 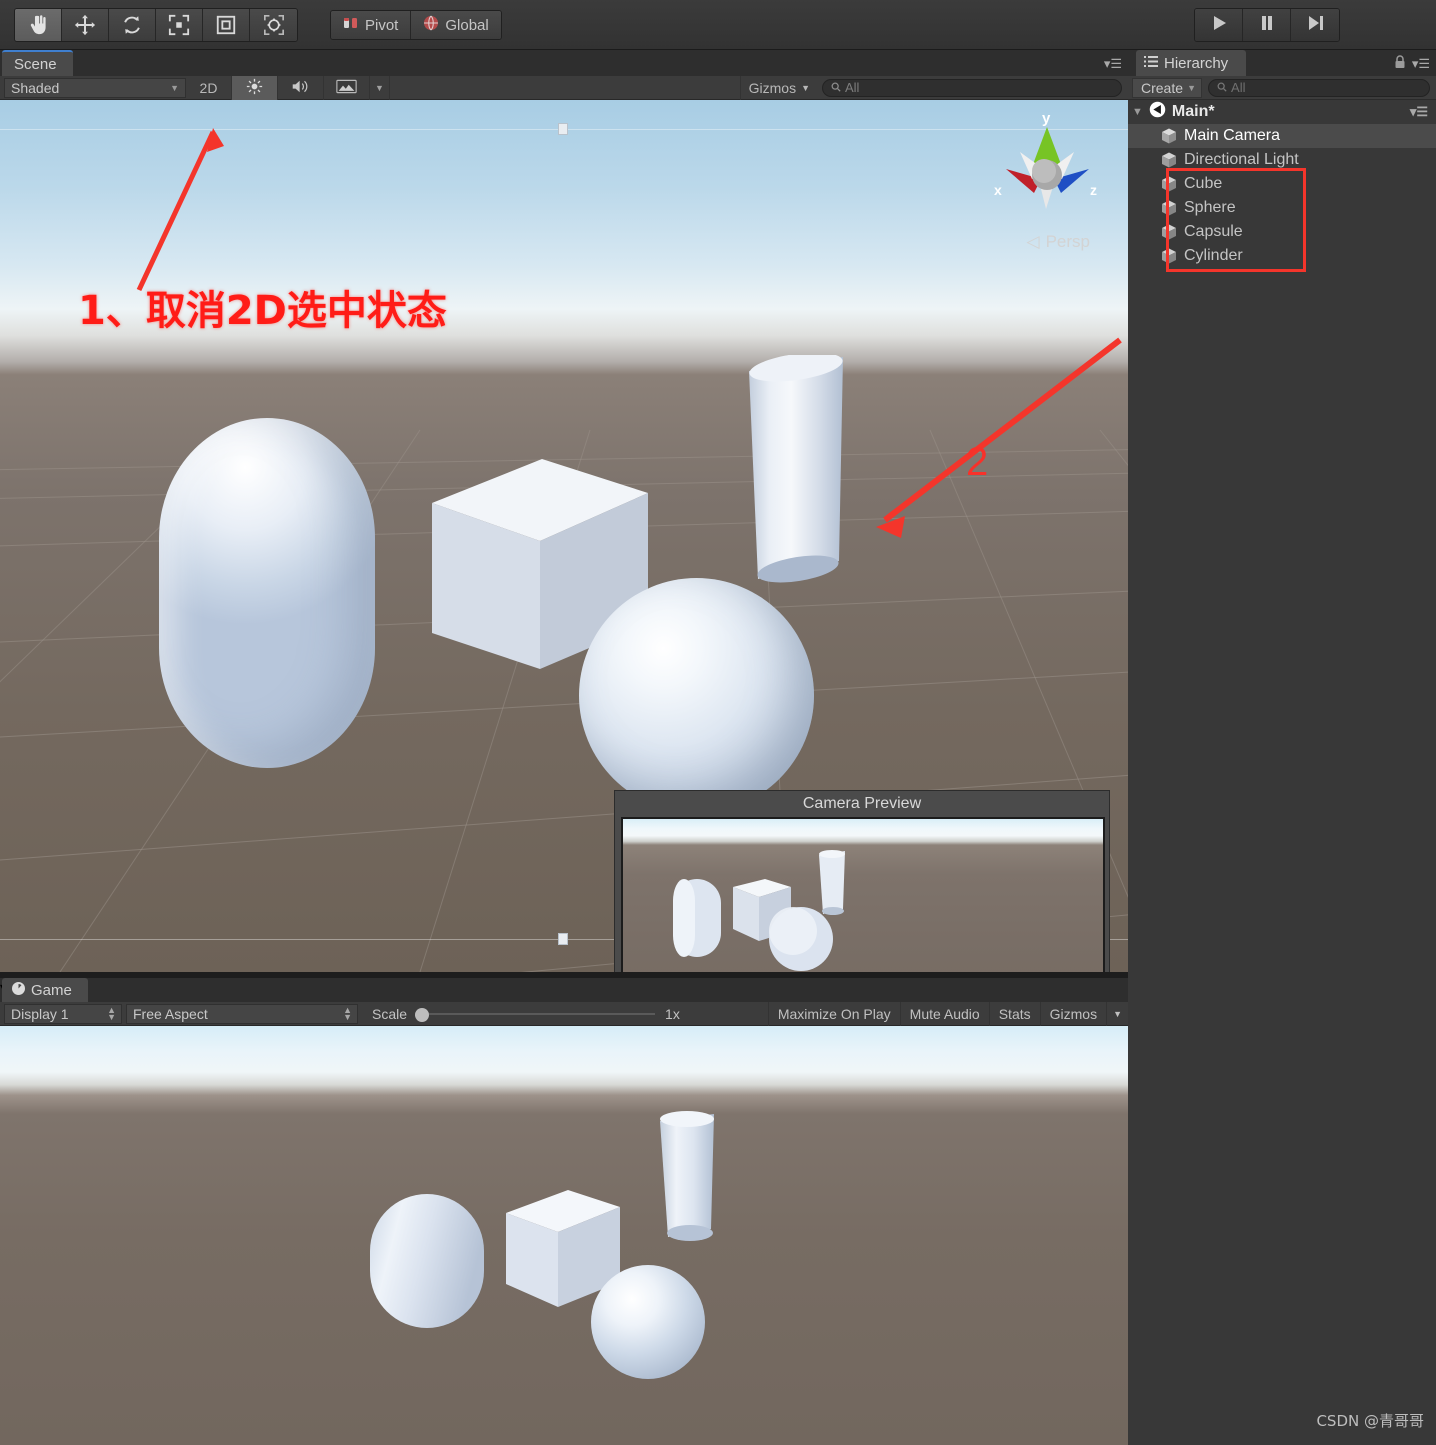 I want to click on transform-tools-group, so click(x=156, y=25).